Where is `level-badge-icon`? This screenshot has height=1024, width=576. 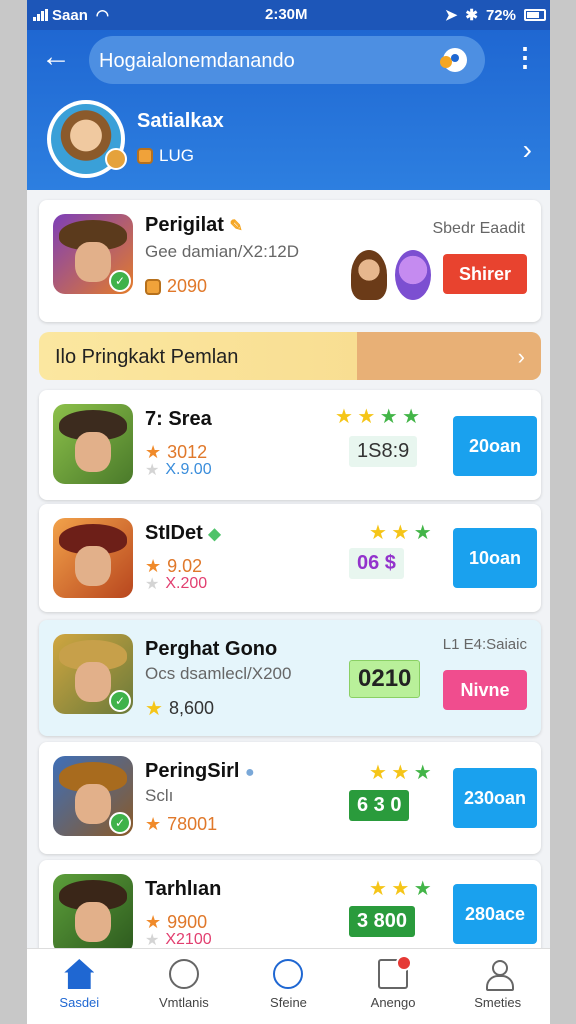
level-badge-icon is located at coordinates (116, 159).